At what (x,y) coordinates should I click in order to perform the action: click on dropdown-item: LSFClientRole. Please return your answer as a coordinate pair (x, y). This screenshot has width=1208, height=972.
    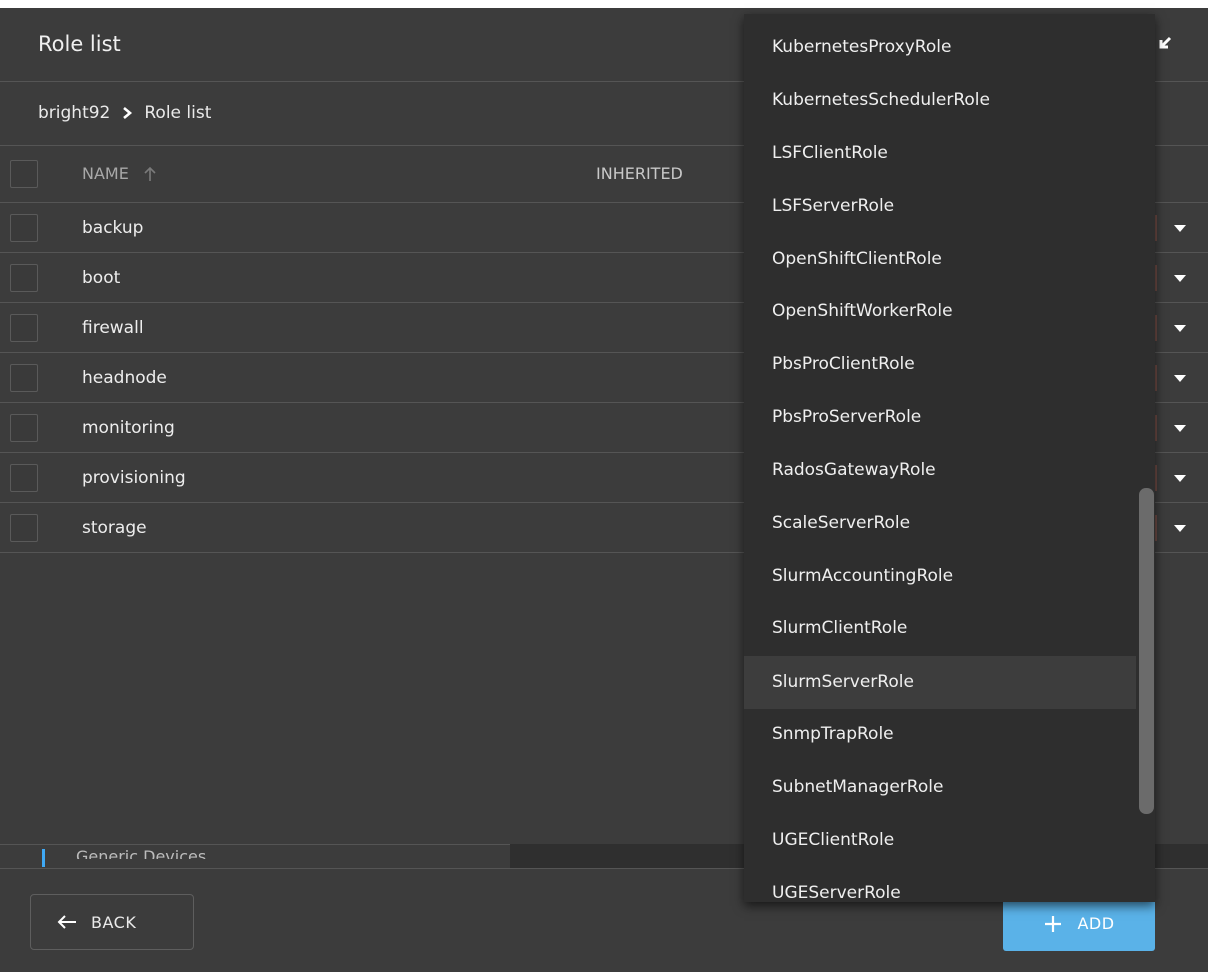
    Looking at the image, I should click on (940, 153).